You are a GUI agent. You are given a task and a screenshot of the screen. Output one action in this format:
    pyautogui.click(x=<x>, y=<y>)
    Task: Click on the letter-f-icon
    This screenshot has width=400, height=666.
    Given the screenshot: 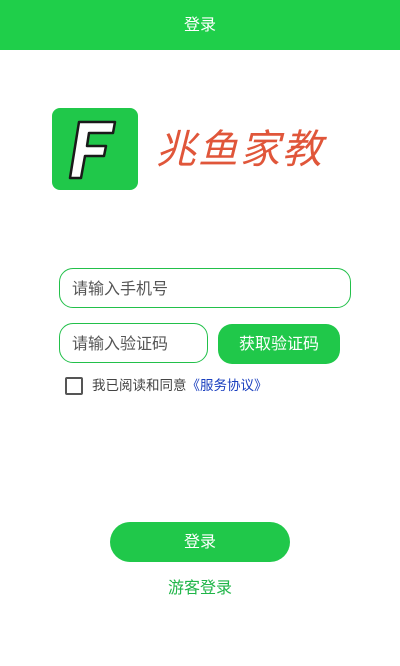 What is the action you would take?
    pyautogui.click(x=92, y=150)
    